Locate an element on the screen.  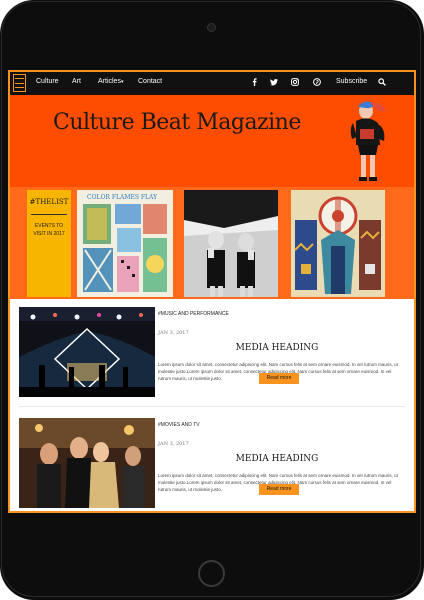
site-title: Culture Beat Magazine is located at coordinates (177, 122).